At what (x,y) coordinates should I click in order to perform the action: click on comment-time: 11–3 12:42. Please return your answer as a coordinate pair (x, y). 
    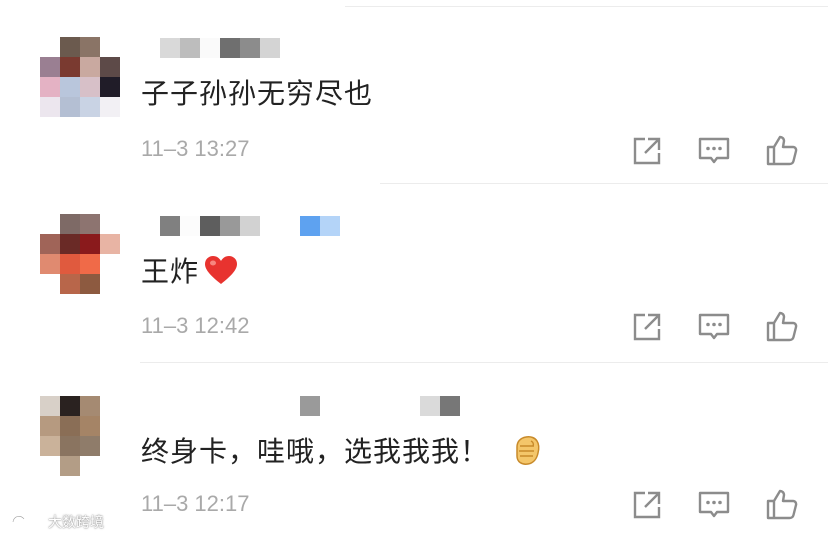
    Looking at the image, I should click on (195, 325).